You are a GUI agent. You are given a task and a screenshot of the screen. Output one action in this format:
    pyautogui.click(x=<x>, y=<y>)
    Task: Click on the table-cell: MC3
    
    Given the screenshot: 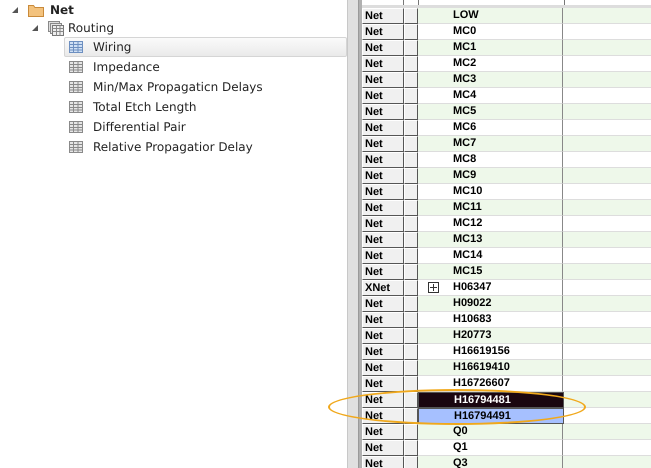 What is the action you would take?
    pyautogui.click(x=490, y=80)
    